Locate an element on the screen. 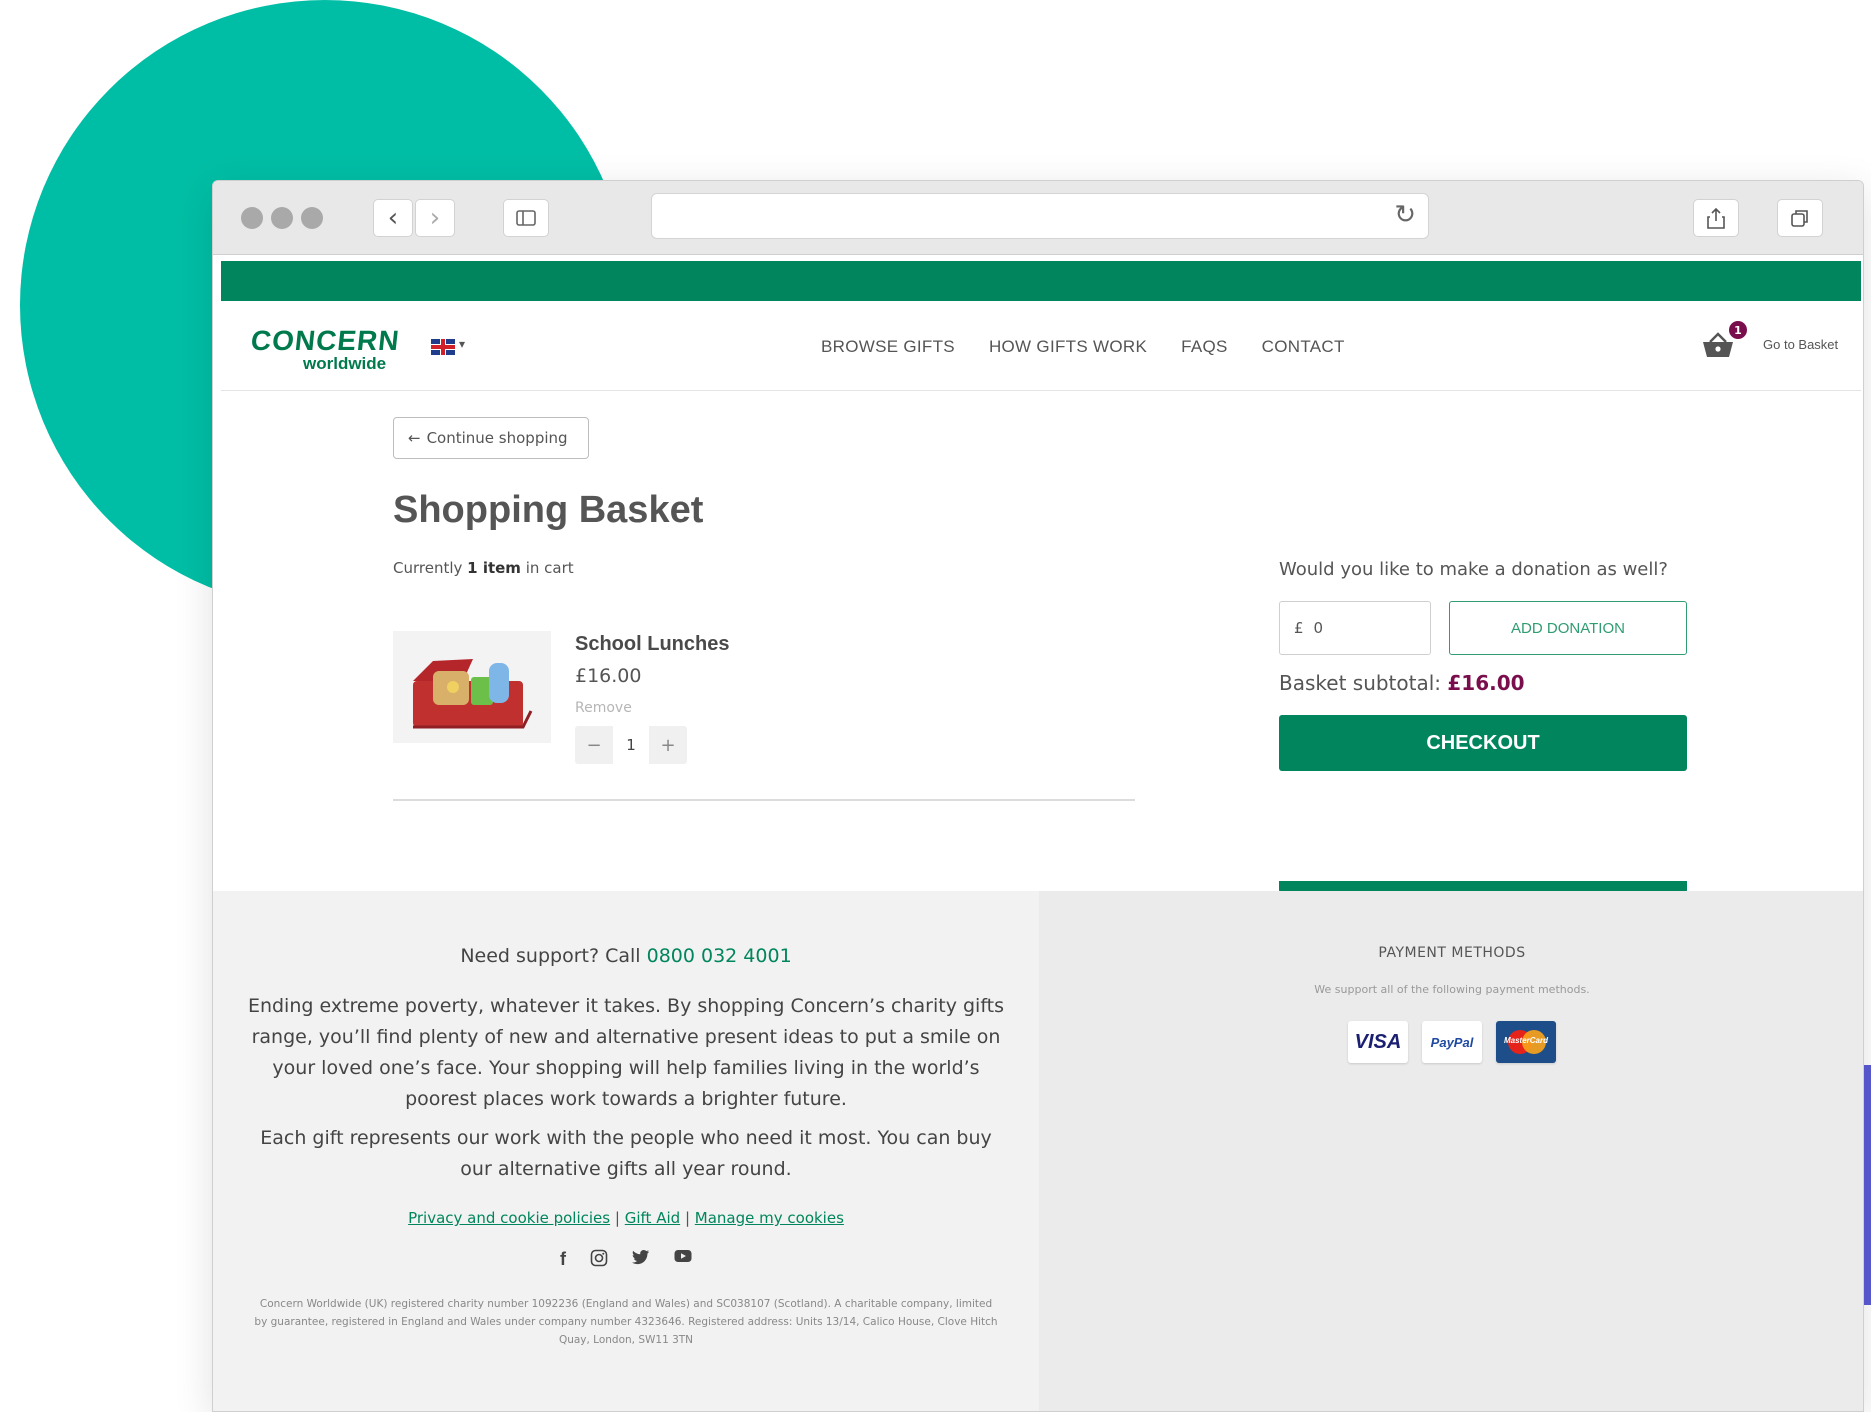  main-nav: BROWSE GIFTS HOW GIFTS WORK FAQS CONTACT is located at coordinates (1083, 347).